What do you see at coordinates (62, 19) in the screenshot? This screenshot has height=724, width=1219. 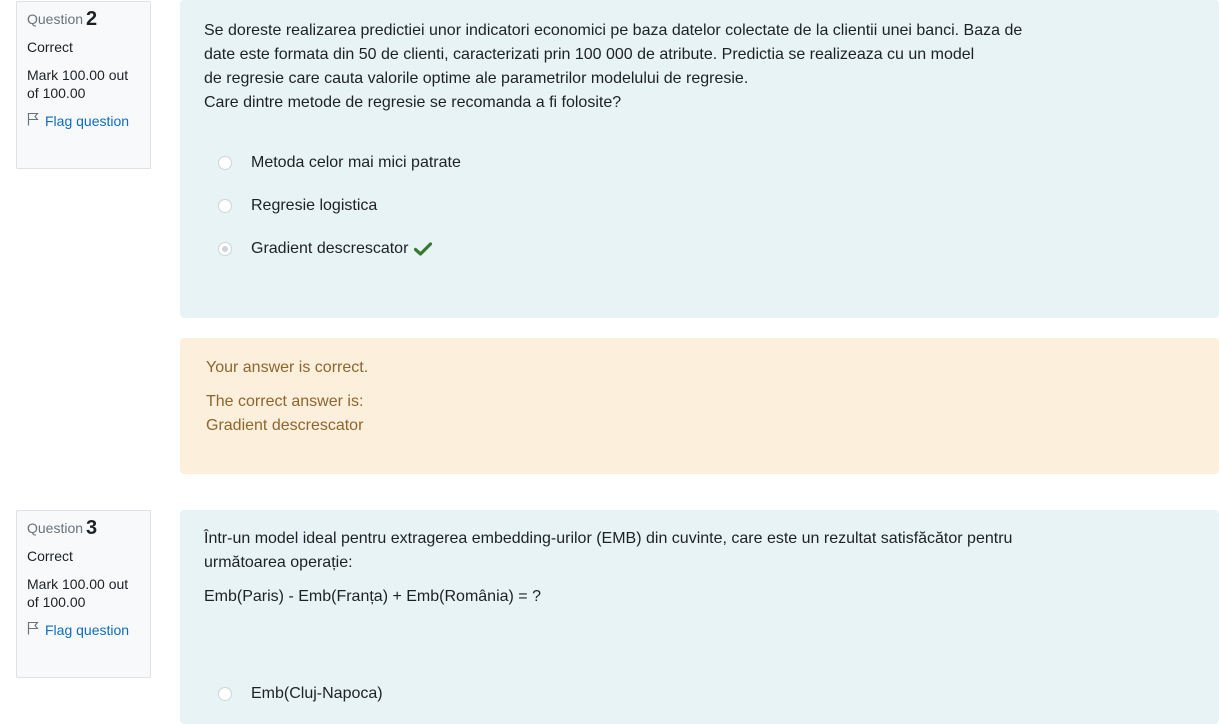 I see `question-number: Question 2` at bounding box center [62, 19].